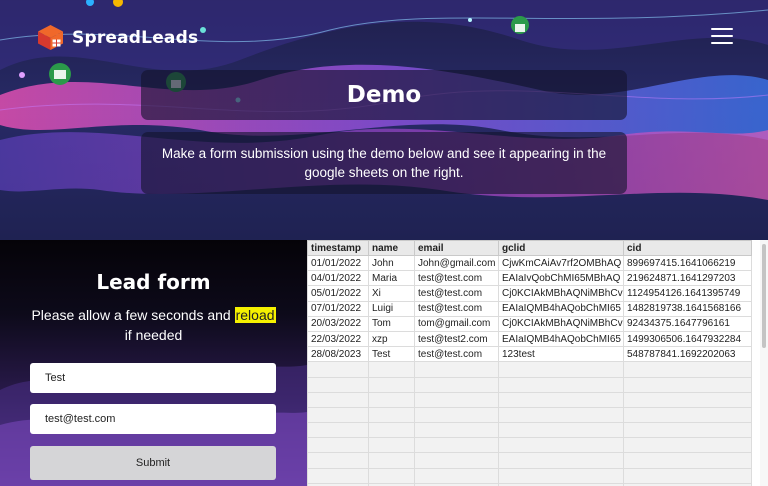 Image resolution: width=768 pixels, height=486 pixels. What do you see at coordinates (456, 248) in the screenshot?
I see `column-header: email` at bounding box center [456, 248].